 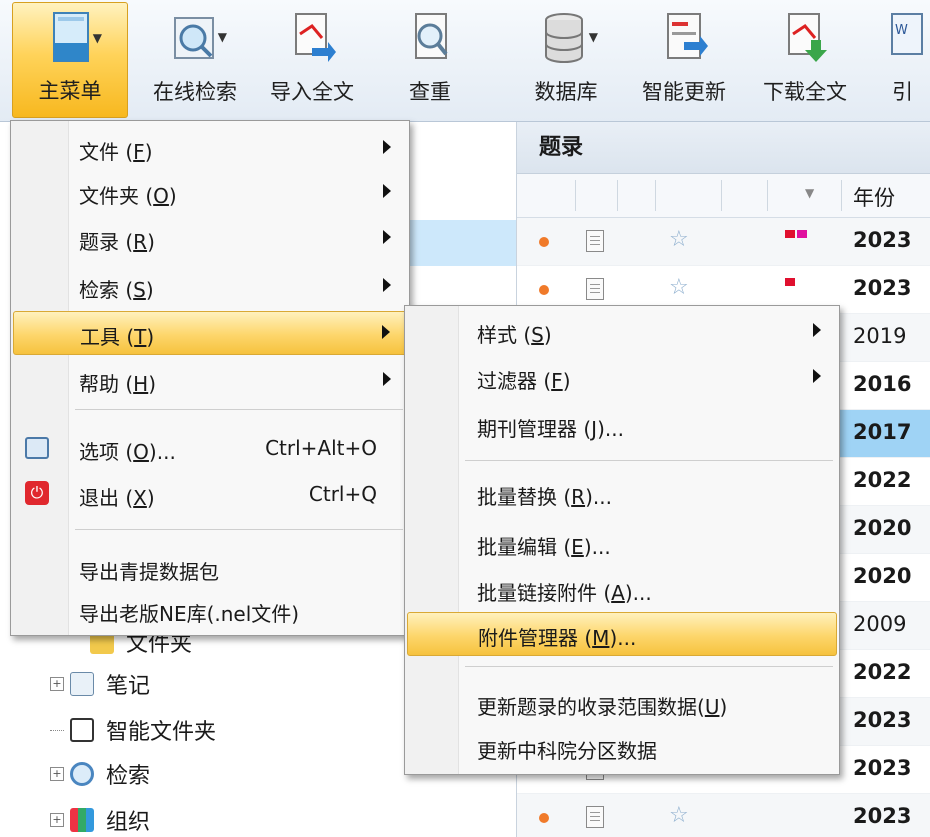 What do you see at coordinates (805, 40) in the screenshot?
I see `download-fulltext-icon` at bounding box center [805, 40].